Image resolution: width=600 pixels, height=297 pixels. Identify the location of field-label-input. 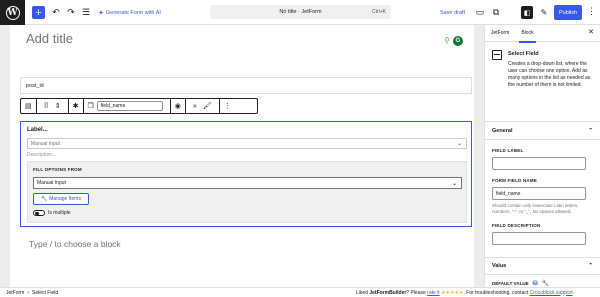
(539, 163).